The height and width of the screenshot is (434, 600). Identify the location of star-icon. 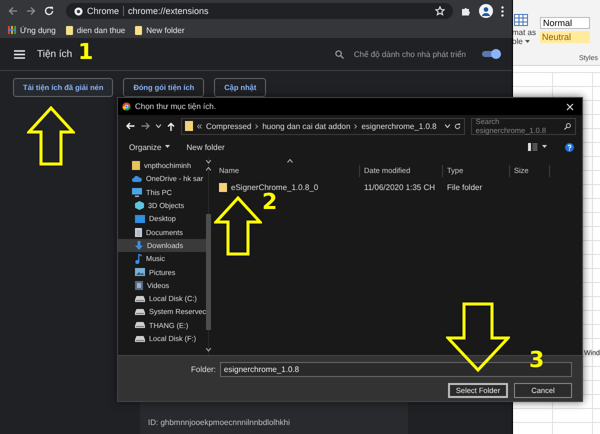
(440, 11).